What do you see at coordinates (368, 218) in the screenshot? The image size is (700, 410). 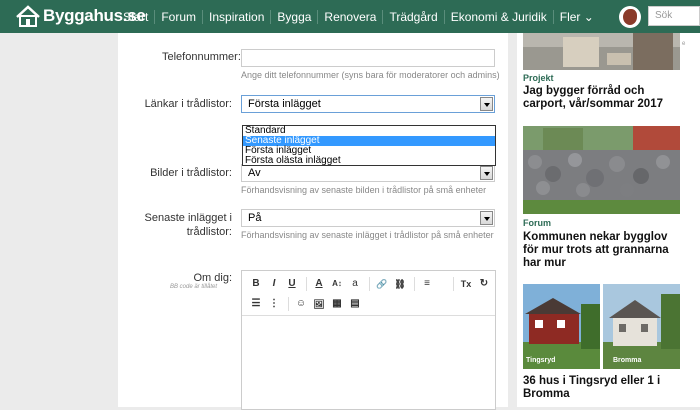 I see `latest-select: På` at bounding box center [368, 218].